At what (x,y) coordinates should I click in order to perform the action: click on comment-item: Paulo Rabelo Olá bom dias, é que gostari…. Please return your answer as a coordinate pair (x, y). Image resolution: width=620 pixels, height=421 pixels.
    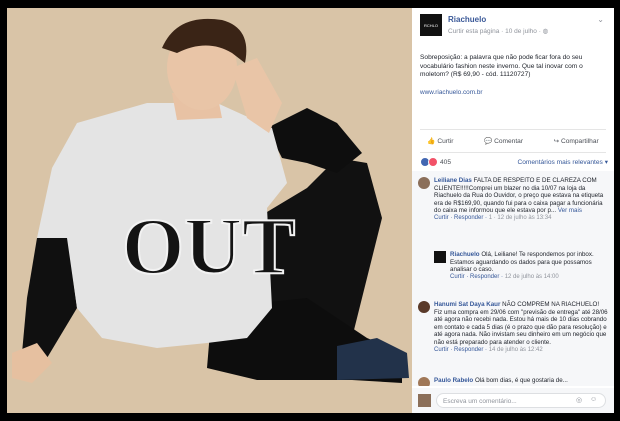
    Looking at the image, I should click on (513, 381).